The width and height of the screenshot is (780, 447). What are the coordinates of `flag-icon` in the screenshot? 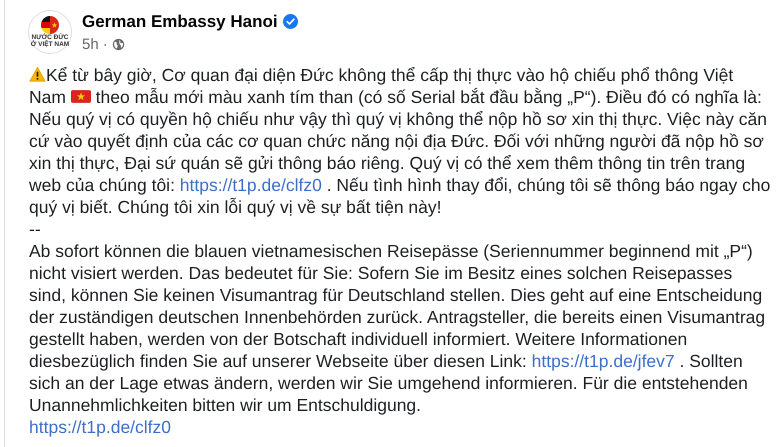 It's located at (80, 96).